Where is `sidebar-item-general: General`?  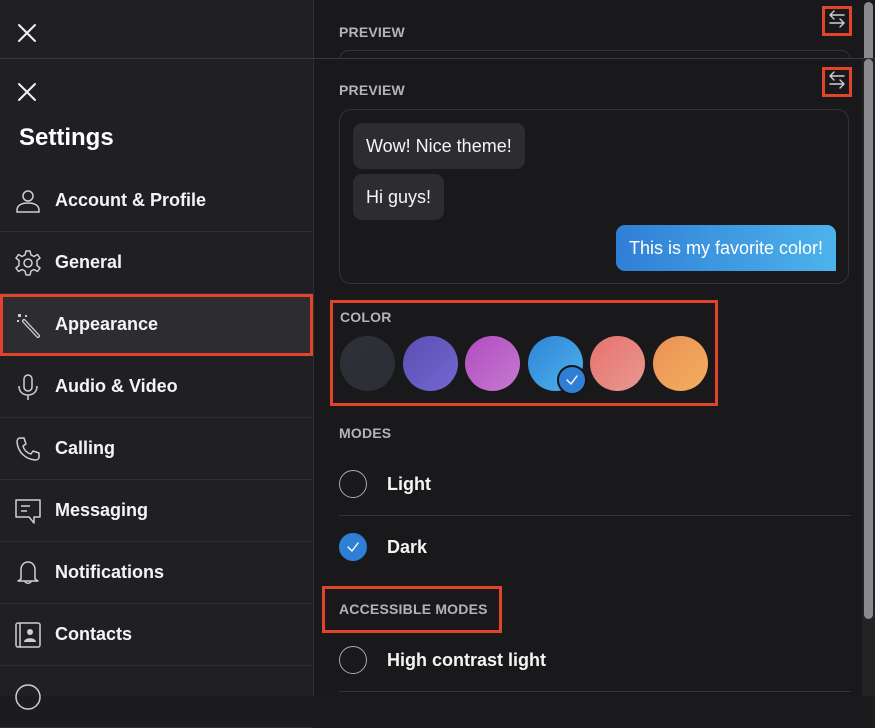 sidebar-item-general: General is located at coordinates (156, 263).